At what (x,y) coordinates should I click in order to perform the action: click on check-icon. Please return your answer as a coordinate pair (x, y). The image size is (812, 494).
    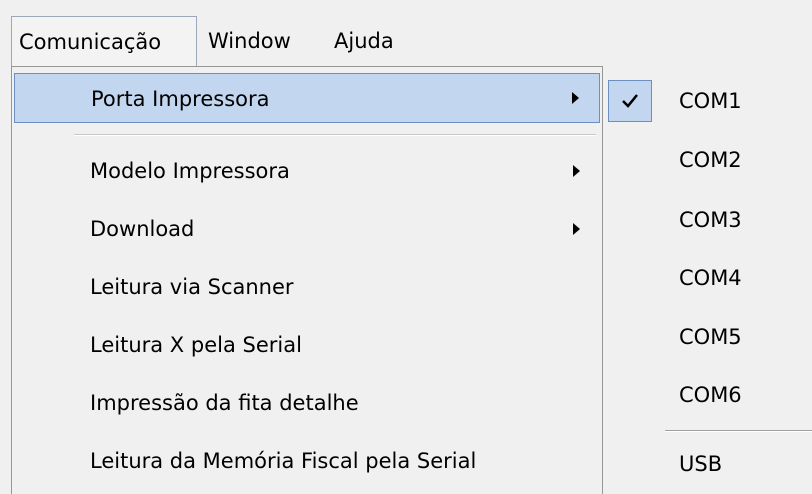
    Looking at the image, I should click on (630, 101).